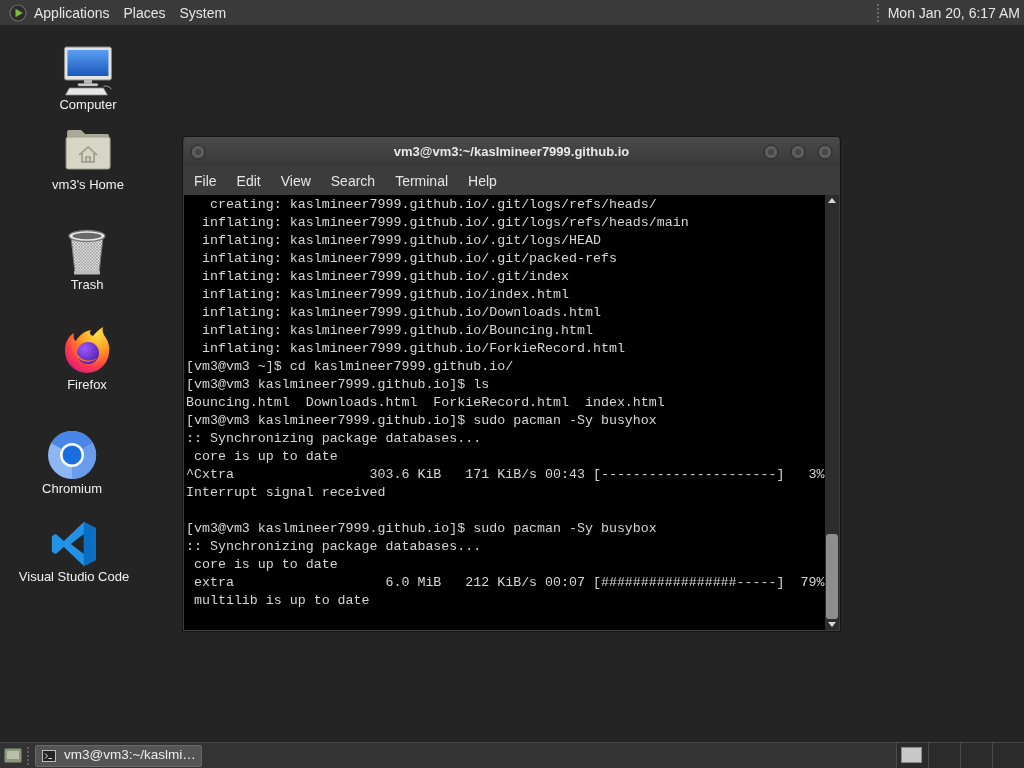  Describe the element at coordinates (832, 412) in the screenshot. I see `scrollbar` at that location.